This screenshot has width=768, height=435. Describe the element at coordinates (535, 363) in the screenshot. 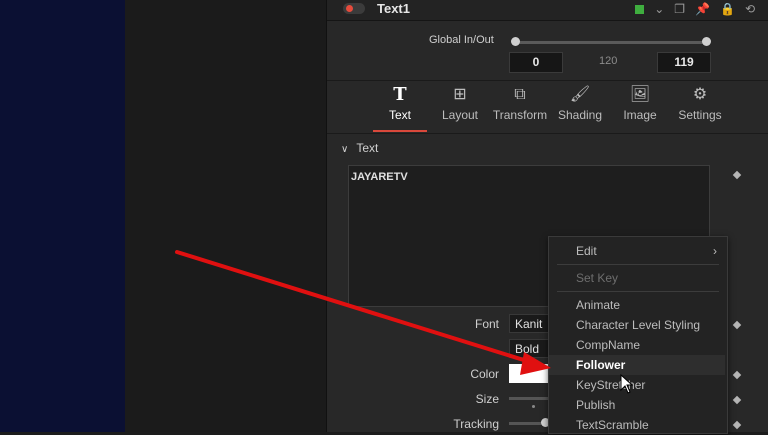

I see `arrow-head` at that location.